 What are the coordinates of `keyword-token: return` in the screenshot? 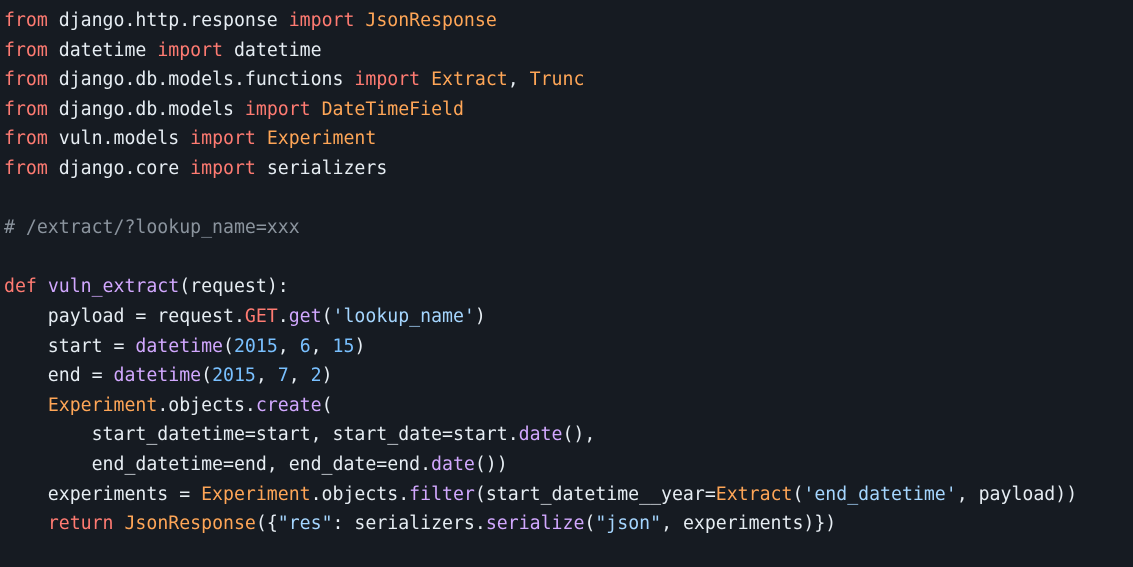 It's located at (80, 524).